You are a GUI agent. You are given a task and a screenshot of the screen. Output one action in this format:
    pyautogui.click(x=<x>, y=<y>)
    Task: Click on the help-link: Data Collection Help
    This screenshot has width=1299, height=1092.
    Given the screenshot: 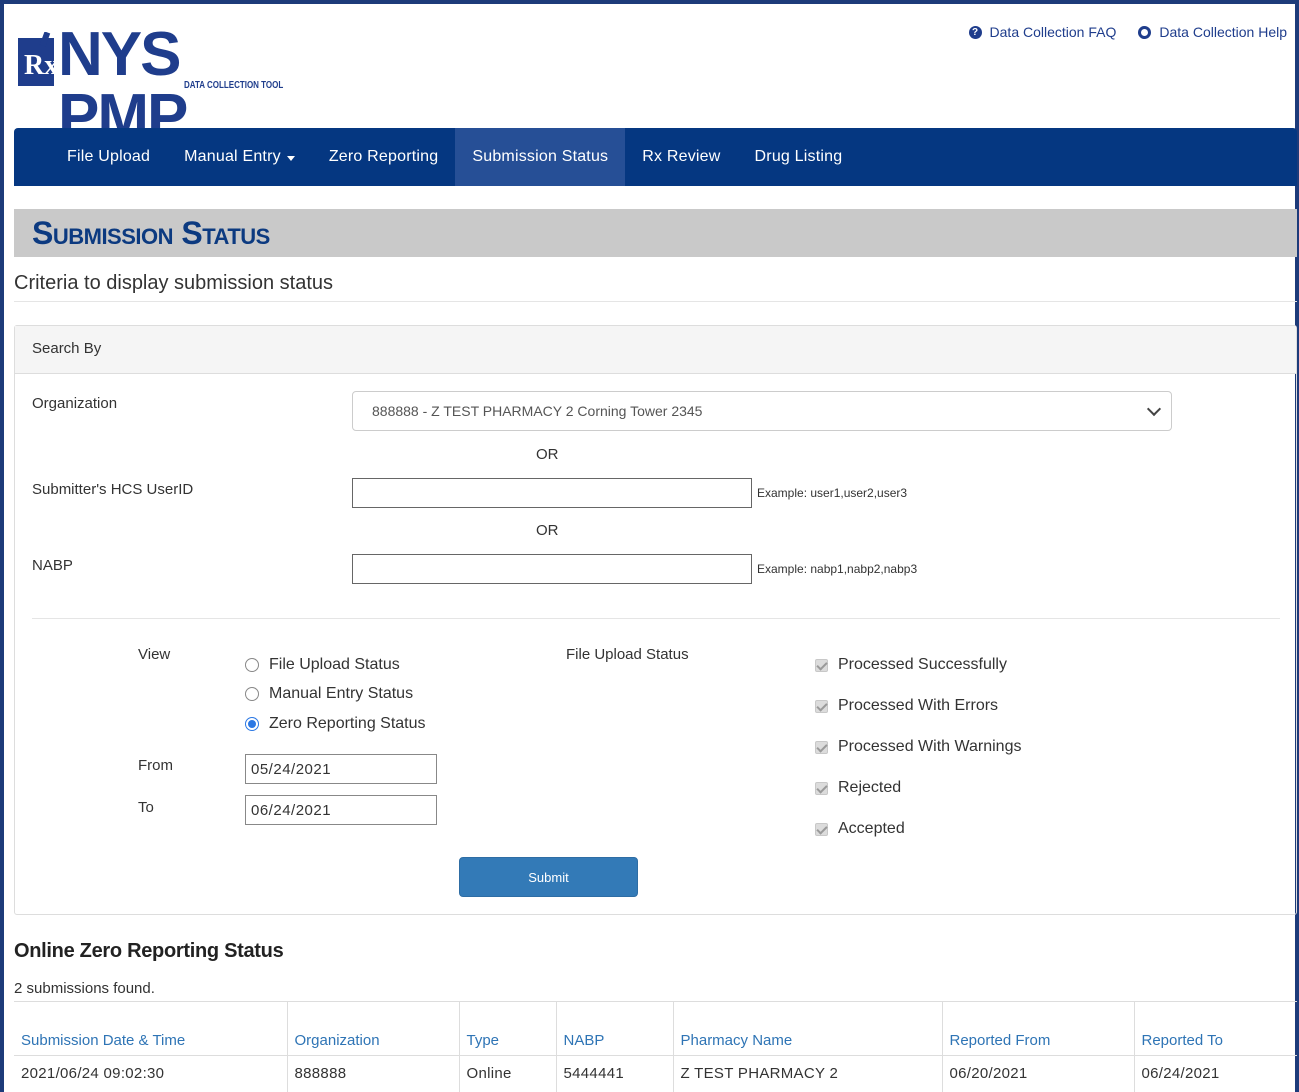 What is the action you would take?
    pyautogui.click(x=1212, y=32)
    